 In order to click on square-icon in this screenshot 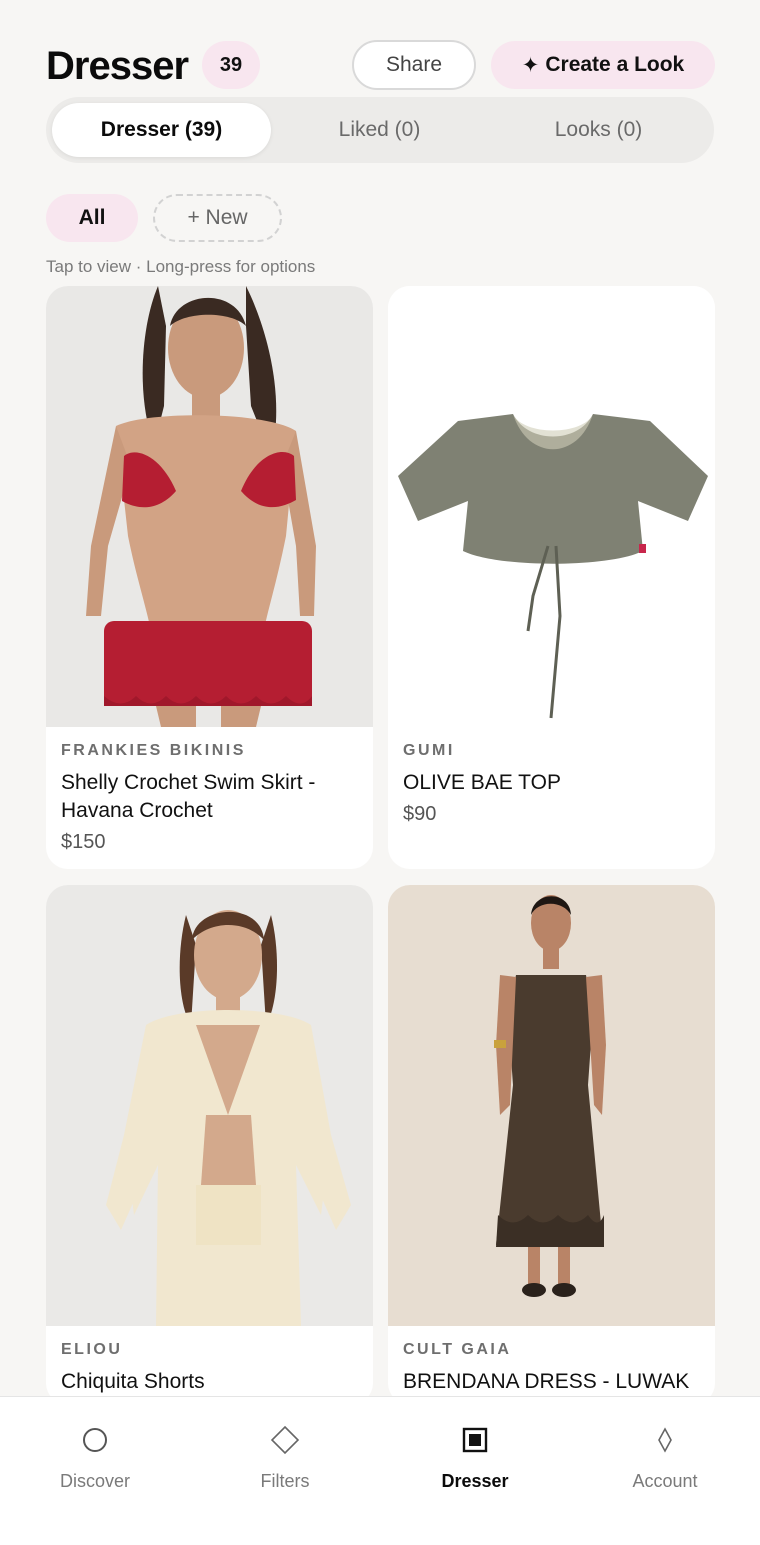, I will do `click(475, 1440)`.